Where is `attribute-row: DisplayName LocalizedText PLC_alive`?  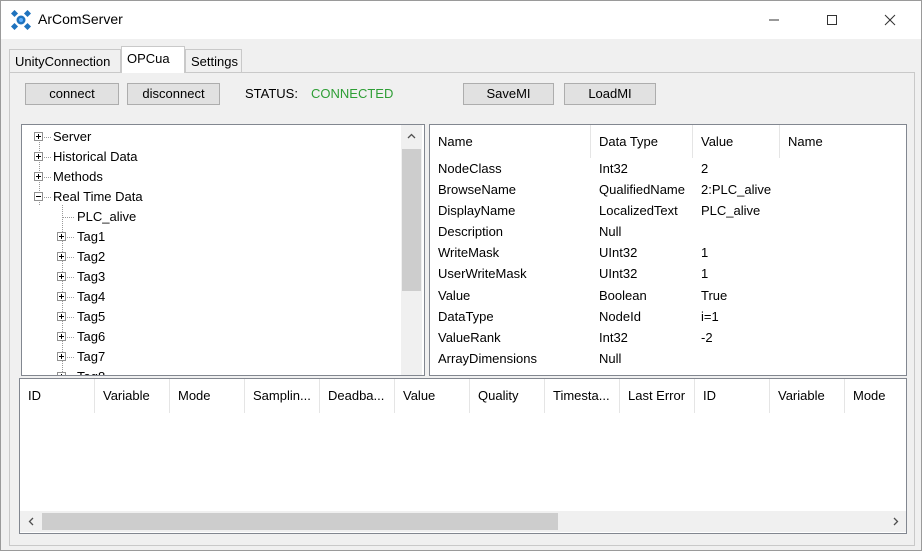
attribute-row: DisplayName LocalizedText PLC_alive is located at coordinates (668, 210).